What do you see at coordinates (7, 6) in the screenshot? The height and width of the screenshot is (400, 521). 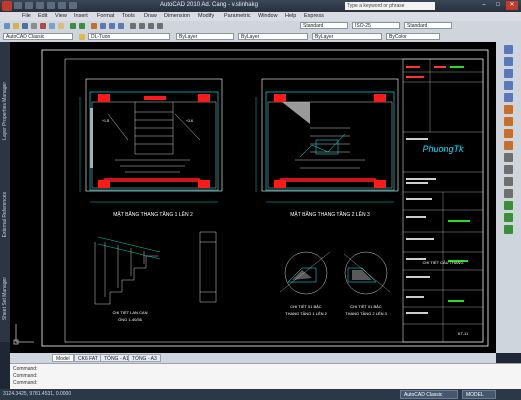 I see `app-logo-icon` at bounding box center [7, 6].